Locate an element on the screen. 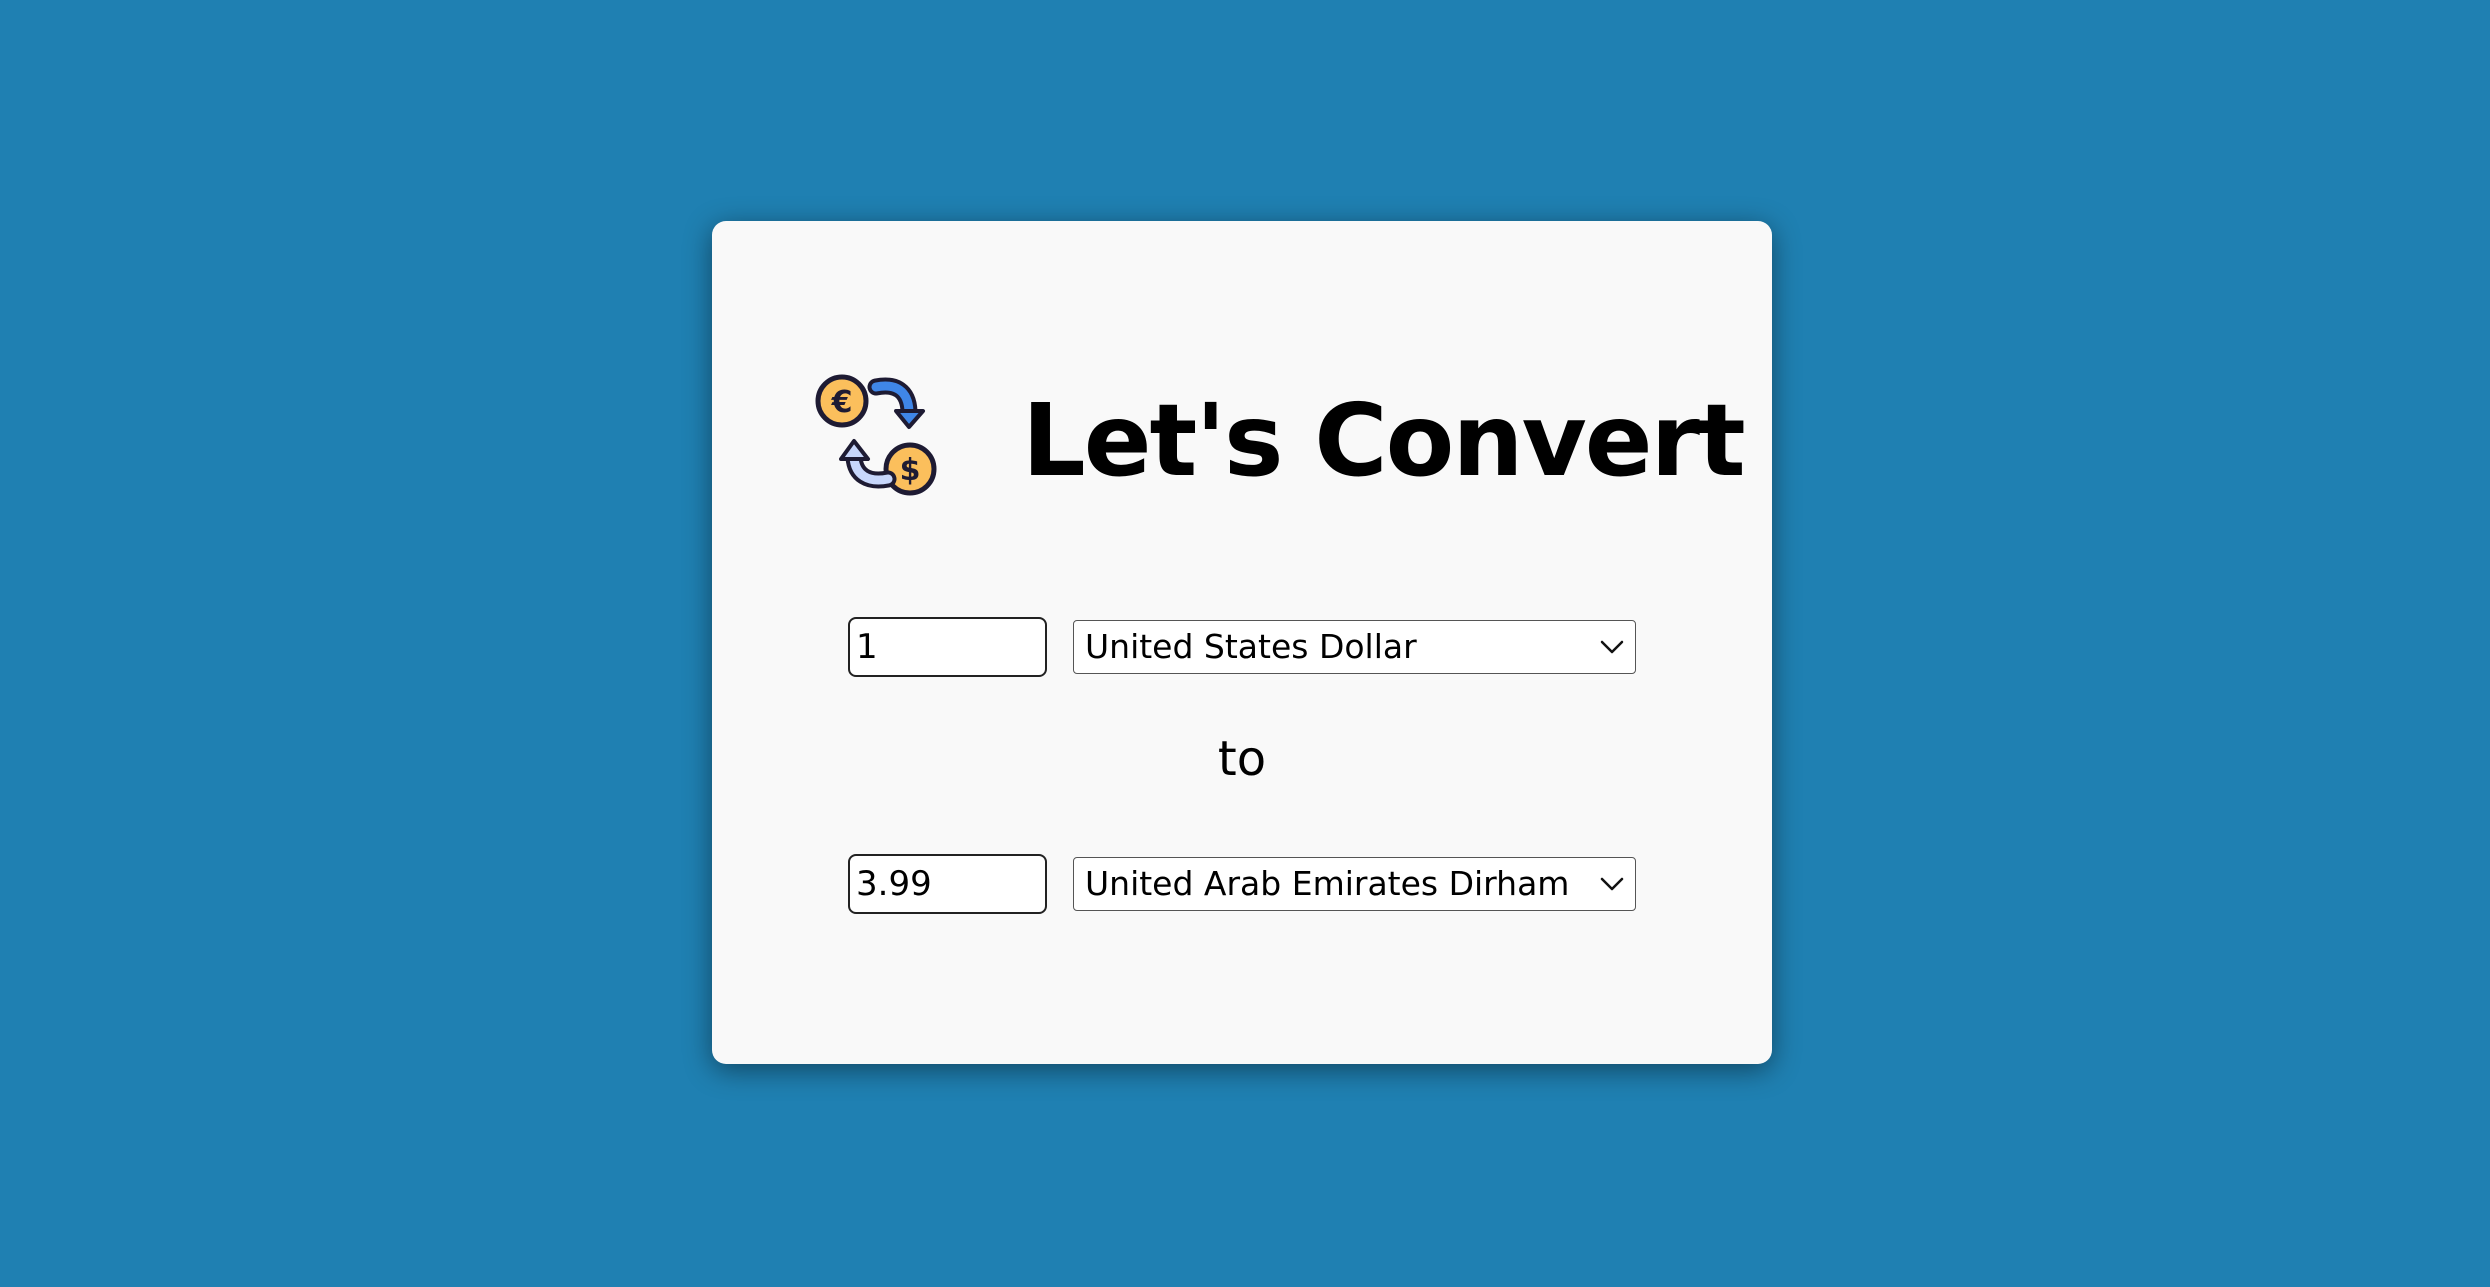 Image resolution: width=2490 pixels, height=1287 pixels. from-currency-label: United States Dollar is located at coordinates (1251, 646).